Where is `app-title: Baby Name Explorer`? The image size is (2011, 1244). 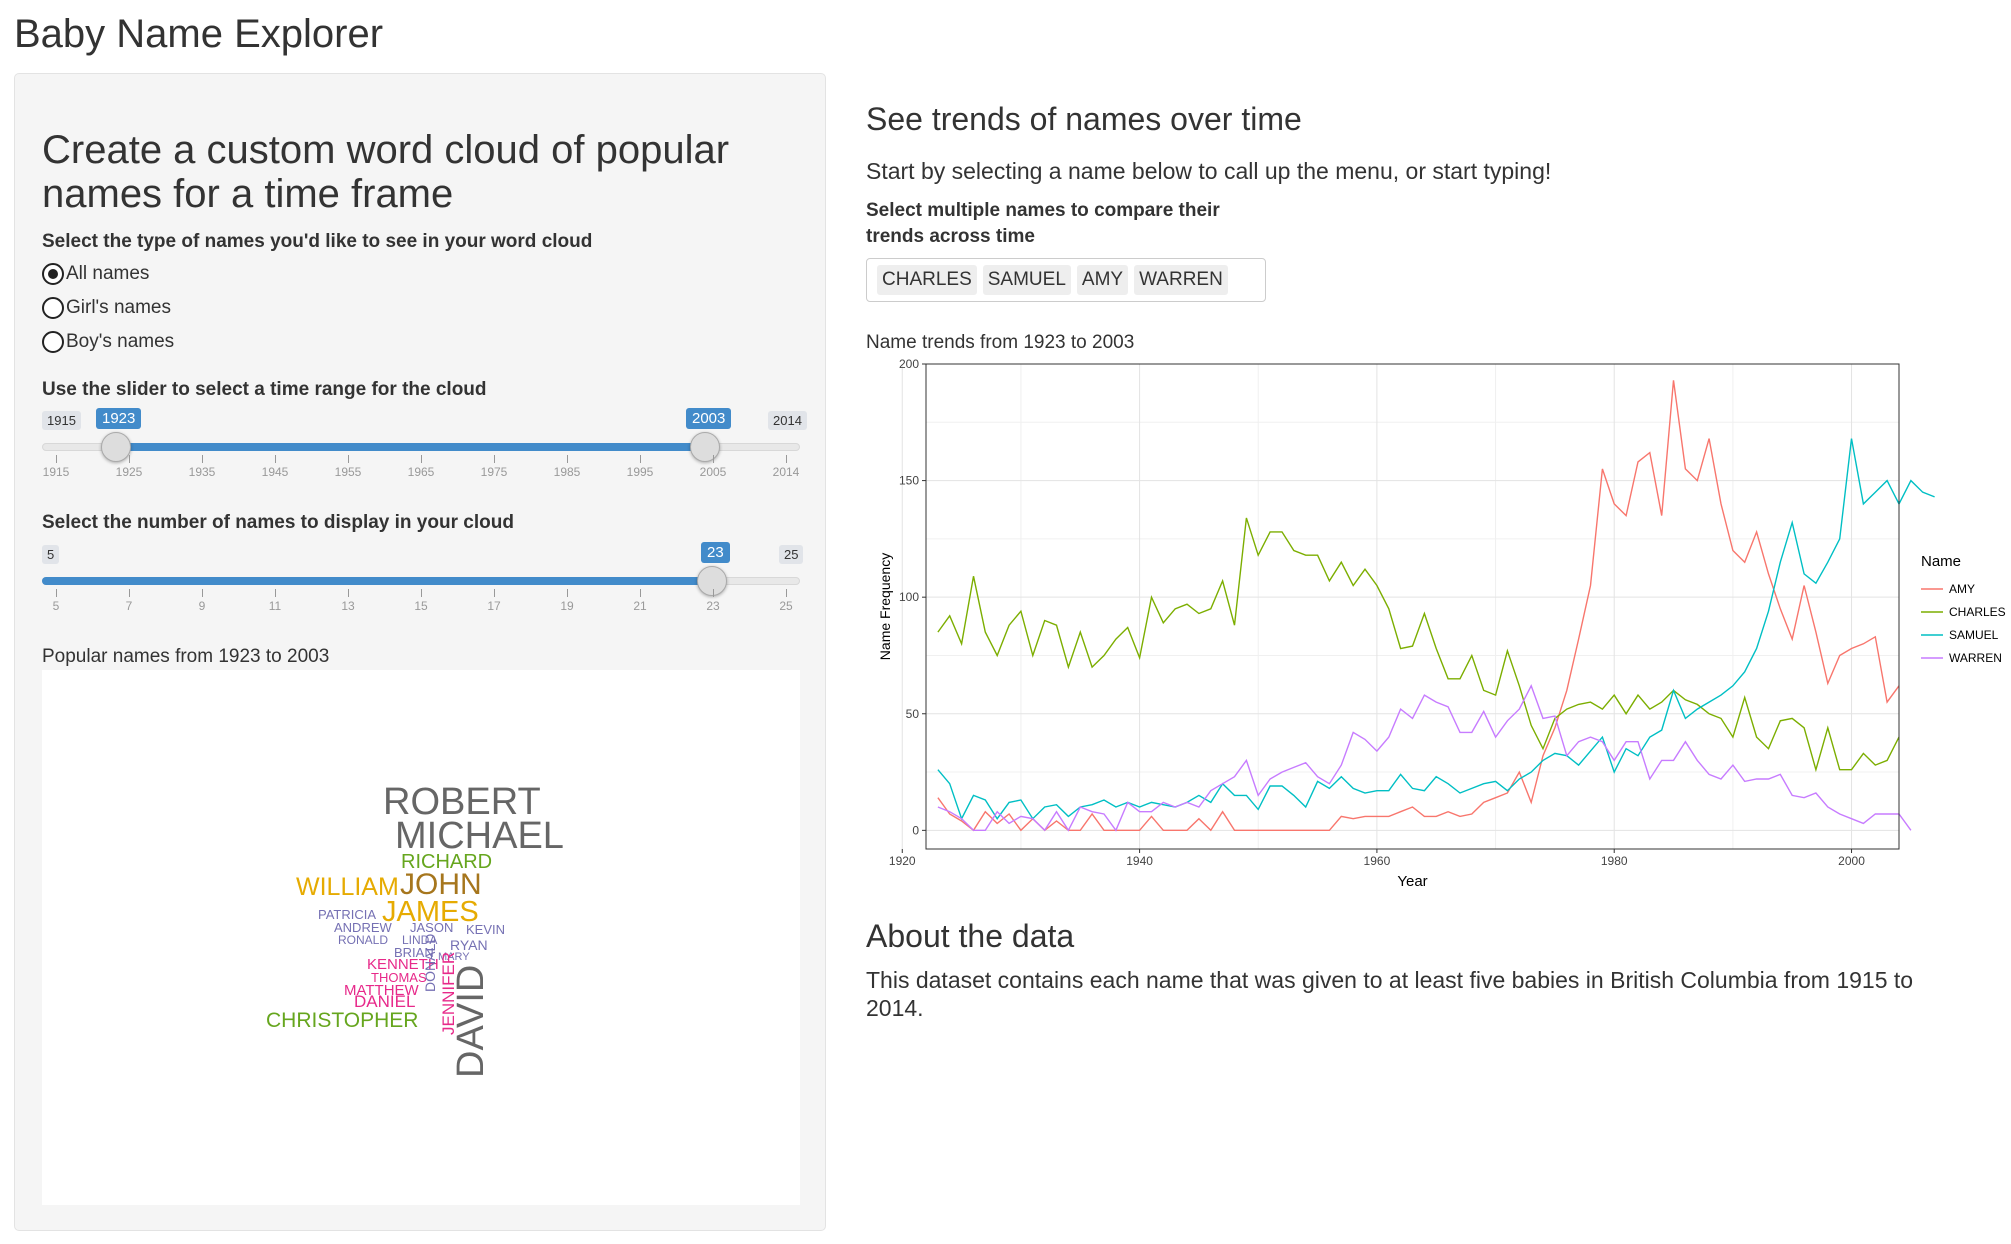
app-title: Baby Name Explorer is located at coordinates (199, 34).